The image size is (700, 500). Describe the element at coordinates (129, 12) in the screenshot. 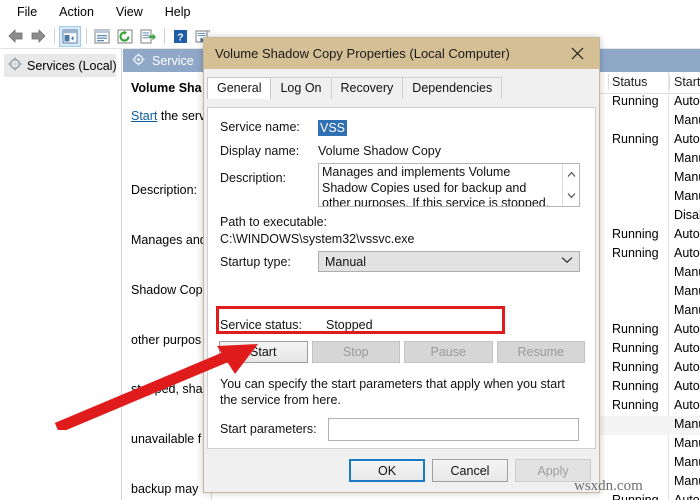

I see `menu-view: View` at that location.